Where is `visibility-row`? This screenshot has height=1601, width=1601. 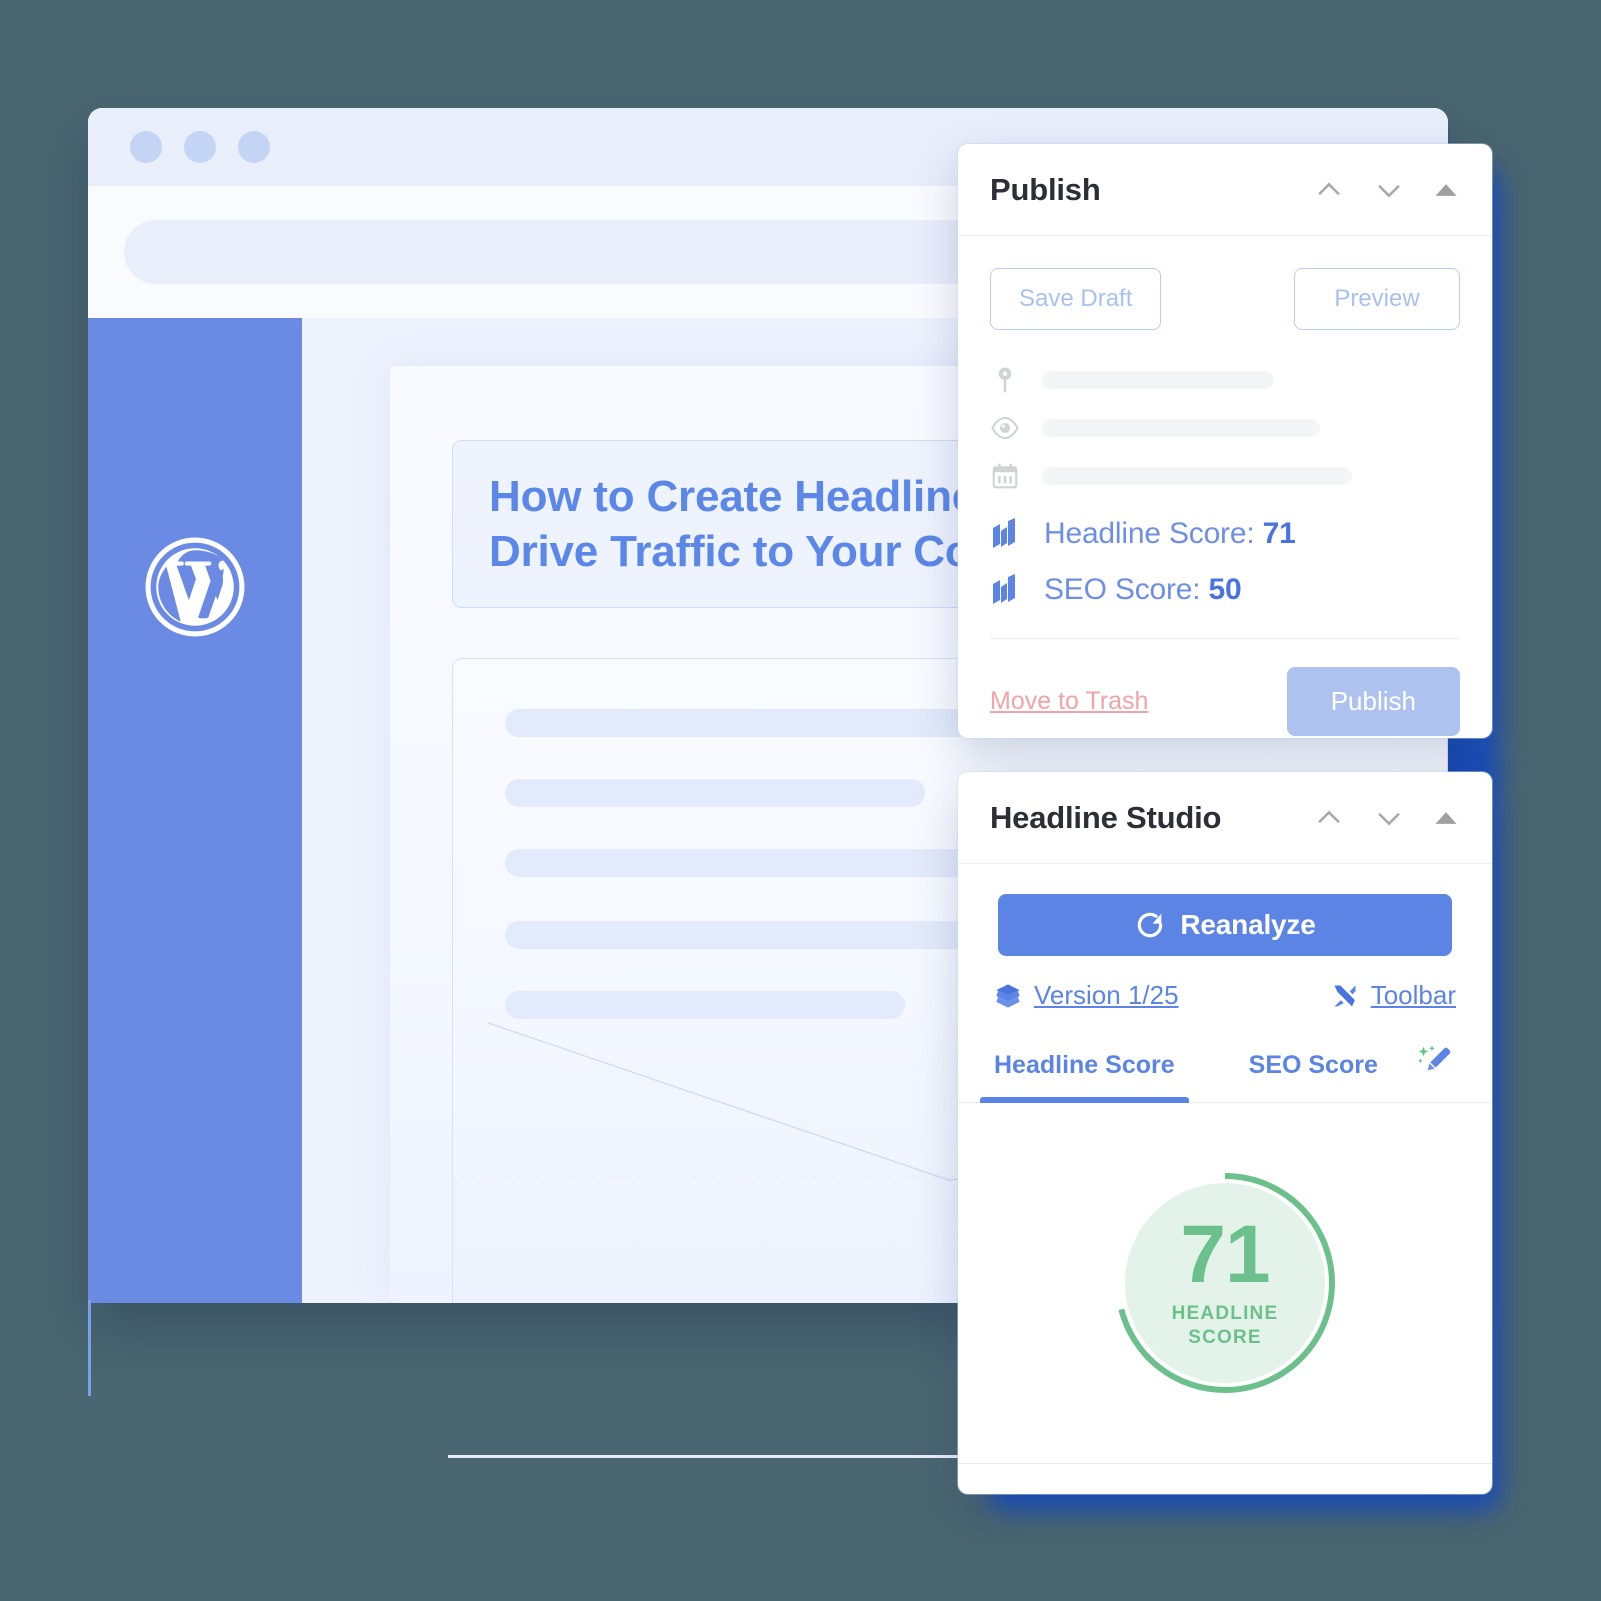 visibility-row is located at coordinates (1225, 380).